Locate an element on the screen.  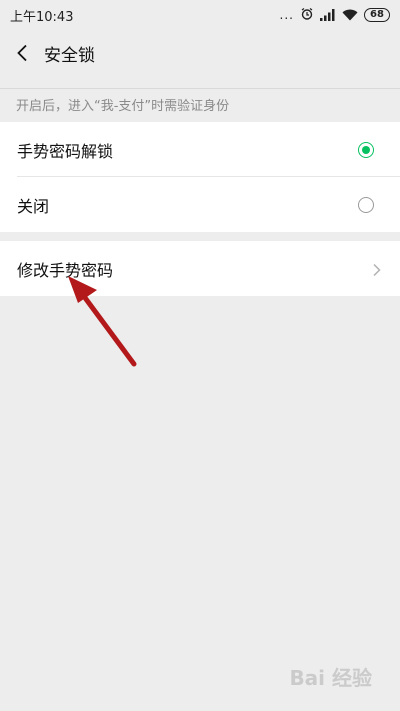
status-time: 上午10:43 is located at coordinates (42, 17).